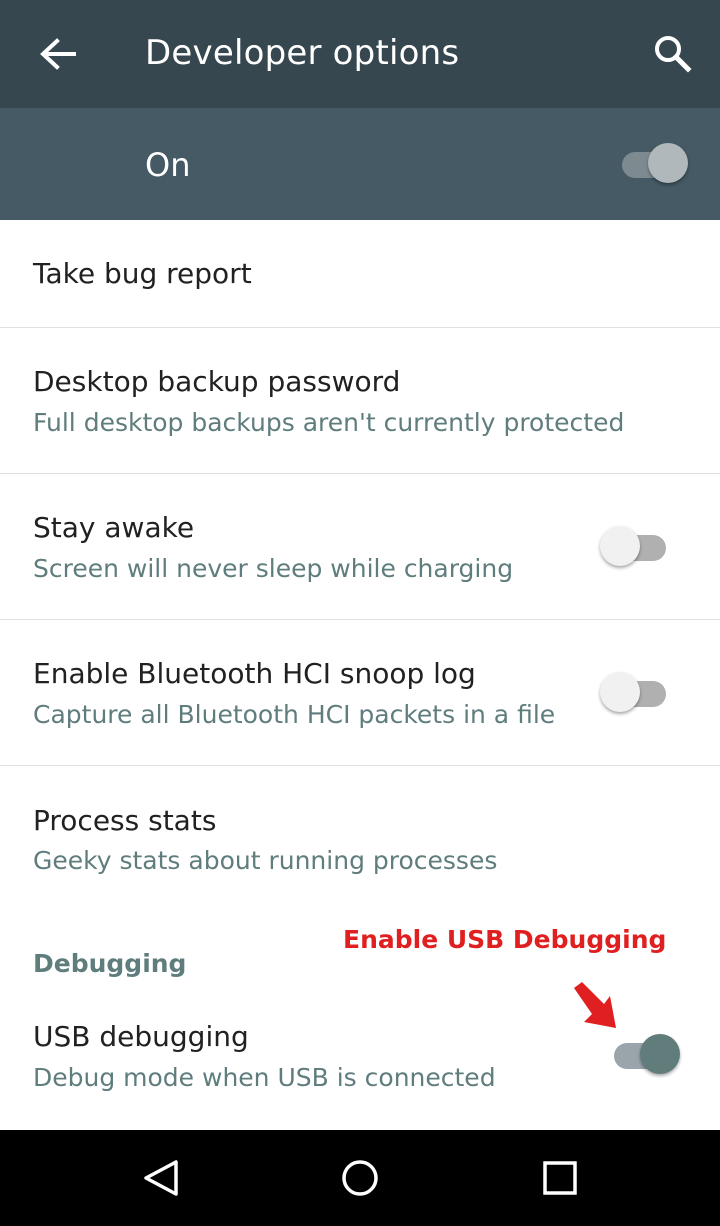 The height and width of the screenshot is (1226, 720). What do you see at coordinates (168, 165) in the screenshot?
I see `master-switch-label: On` at bounding box center [168, 165].